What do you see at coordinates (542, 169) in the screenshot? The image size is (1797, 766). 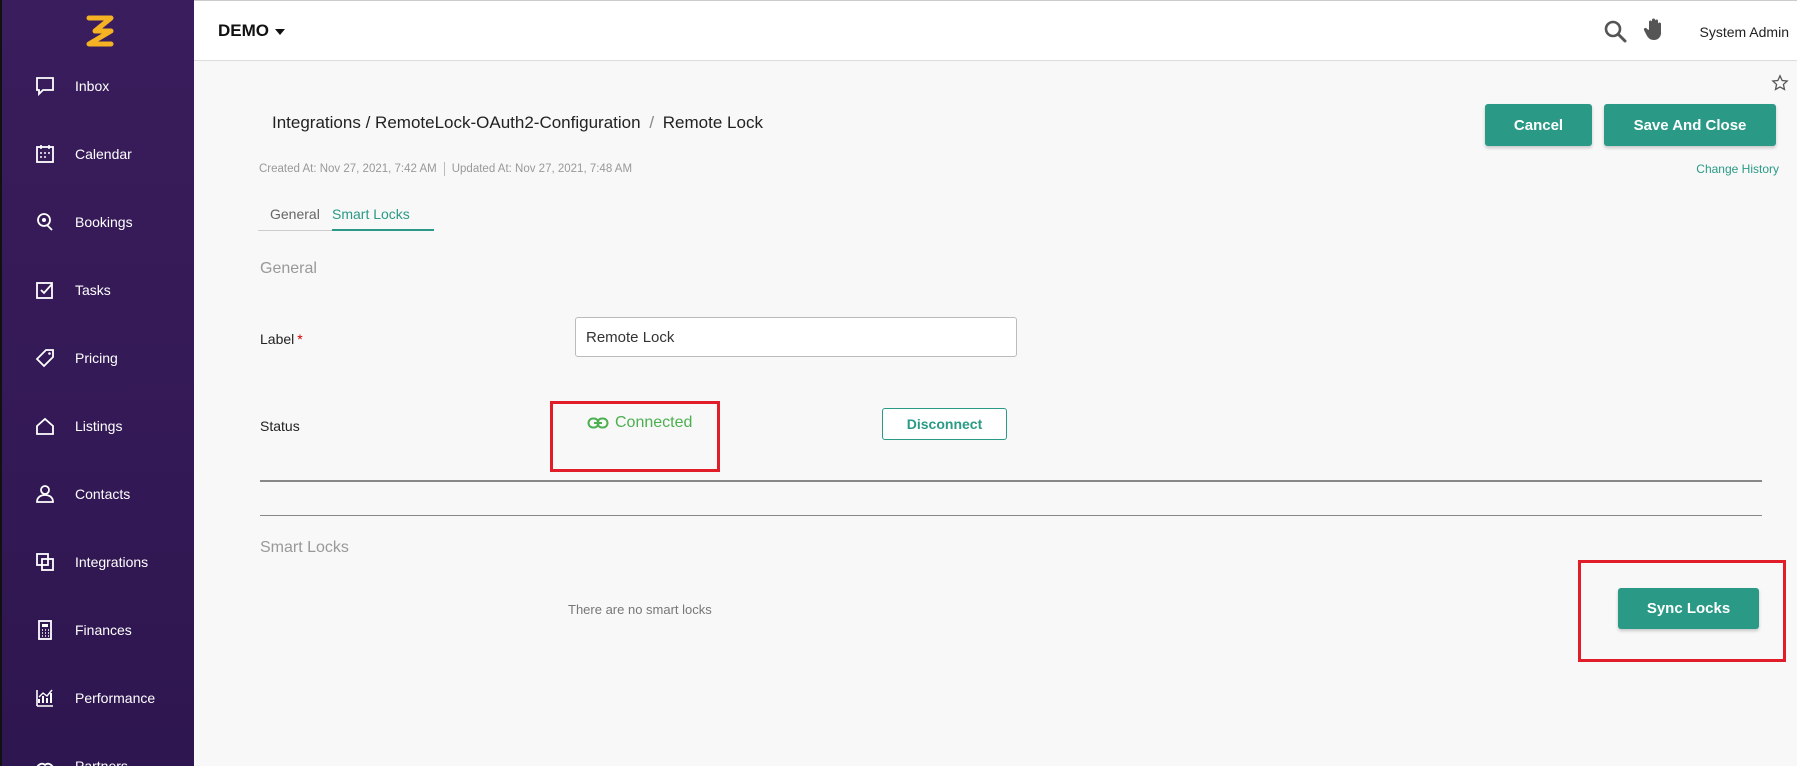 I see `updated-at: Updated At: Nov 27, 2021, 7:48 AM` at bounding box center [542, 169].